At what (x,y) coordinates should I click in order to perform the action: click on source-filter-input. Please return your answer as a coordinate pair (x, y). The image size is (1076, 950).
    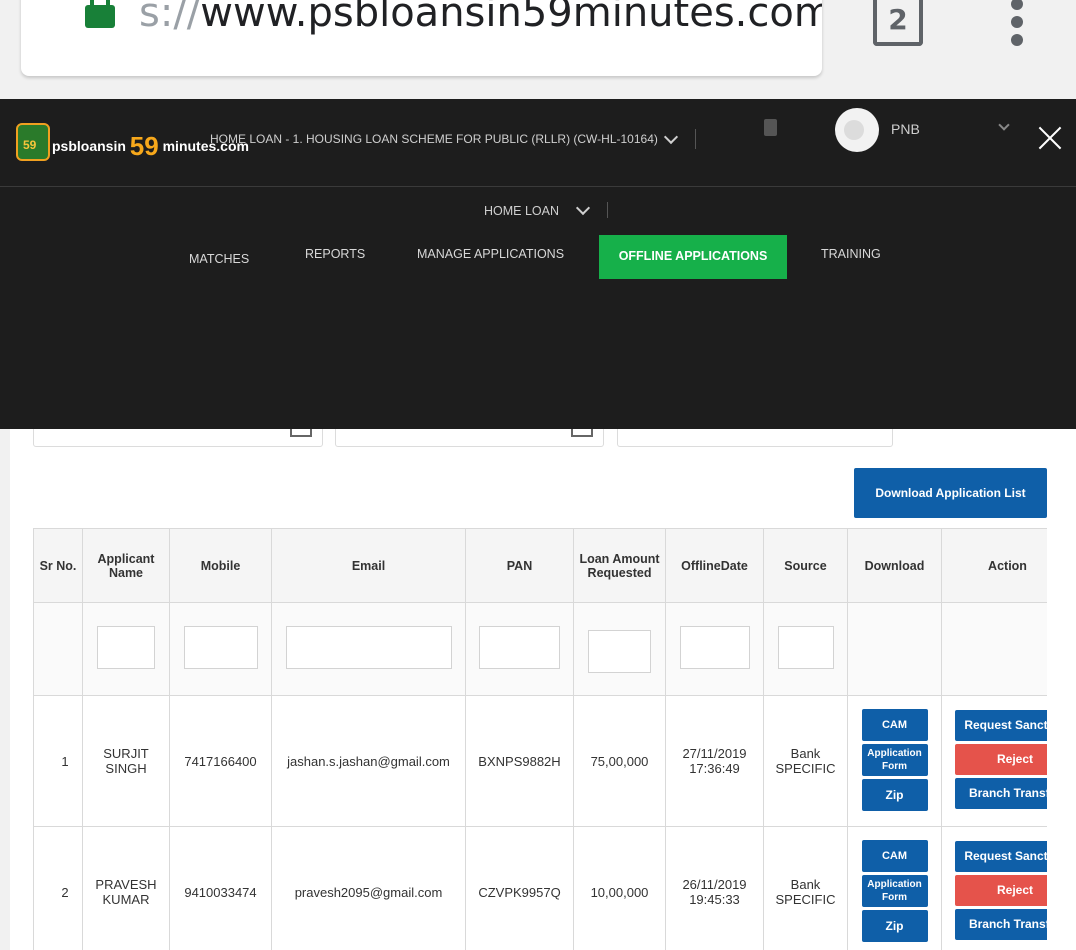
    Looking at the image, I should click on (805, 647).